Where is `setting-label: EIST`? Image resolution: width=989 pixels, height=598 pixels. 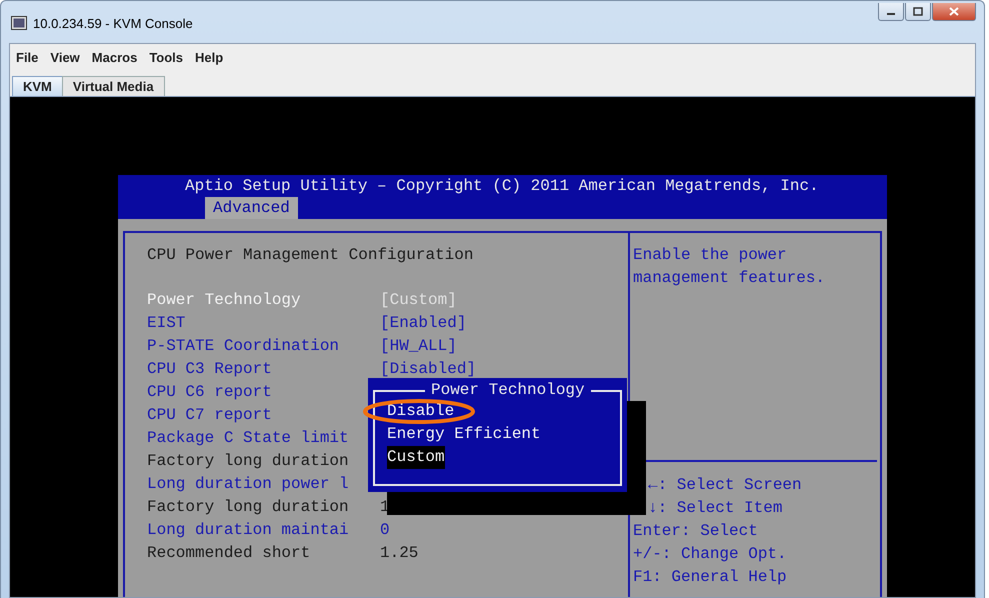 setting-label: EIST is located at coordinates (263, 323).